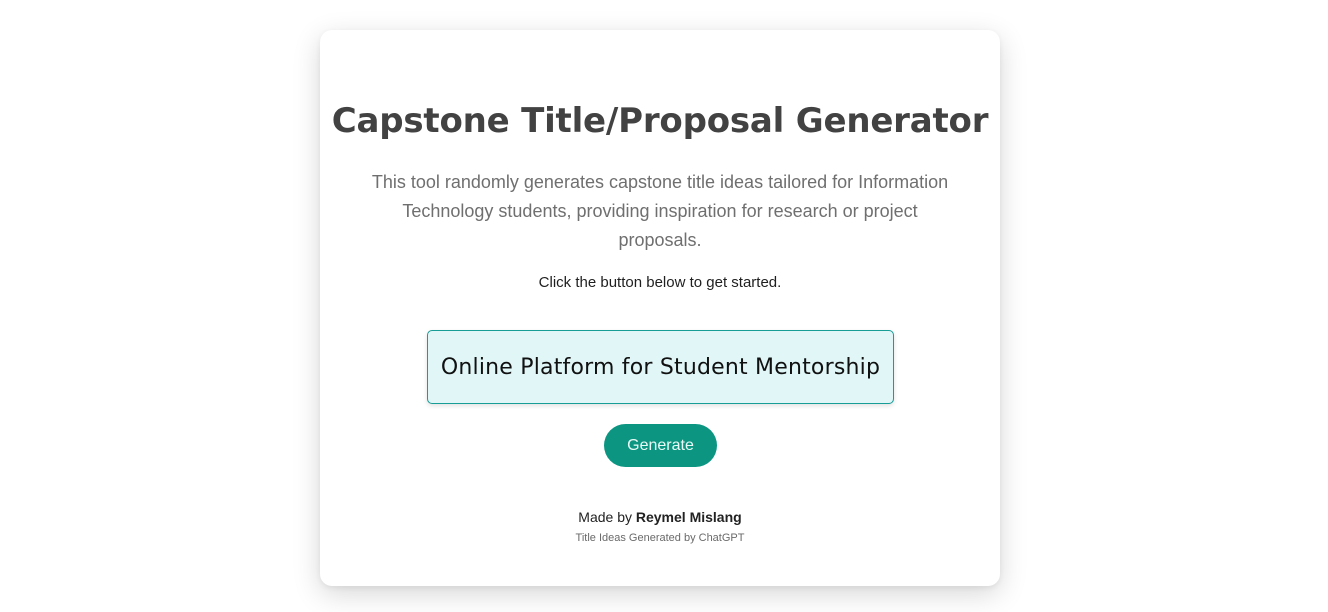 This screenshot has height=612, width=1328. Describe the element at coordinates (660, 445) in the screenshot. I see `generate-button: Generate` at that location.